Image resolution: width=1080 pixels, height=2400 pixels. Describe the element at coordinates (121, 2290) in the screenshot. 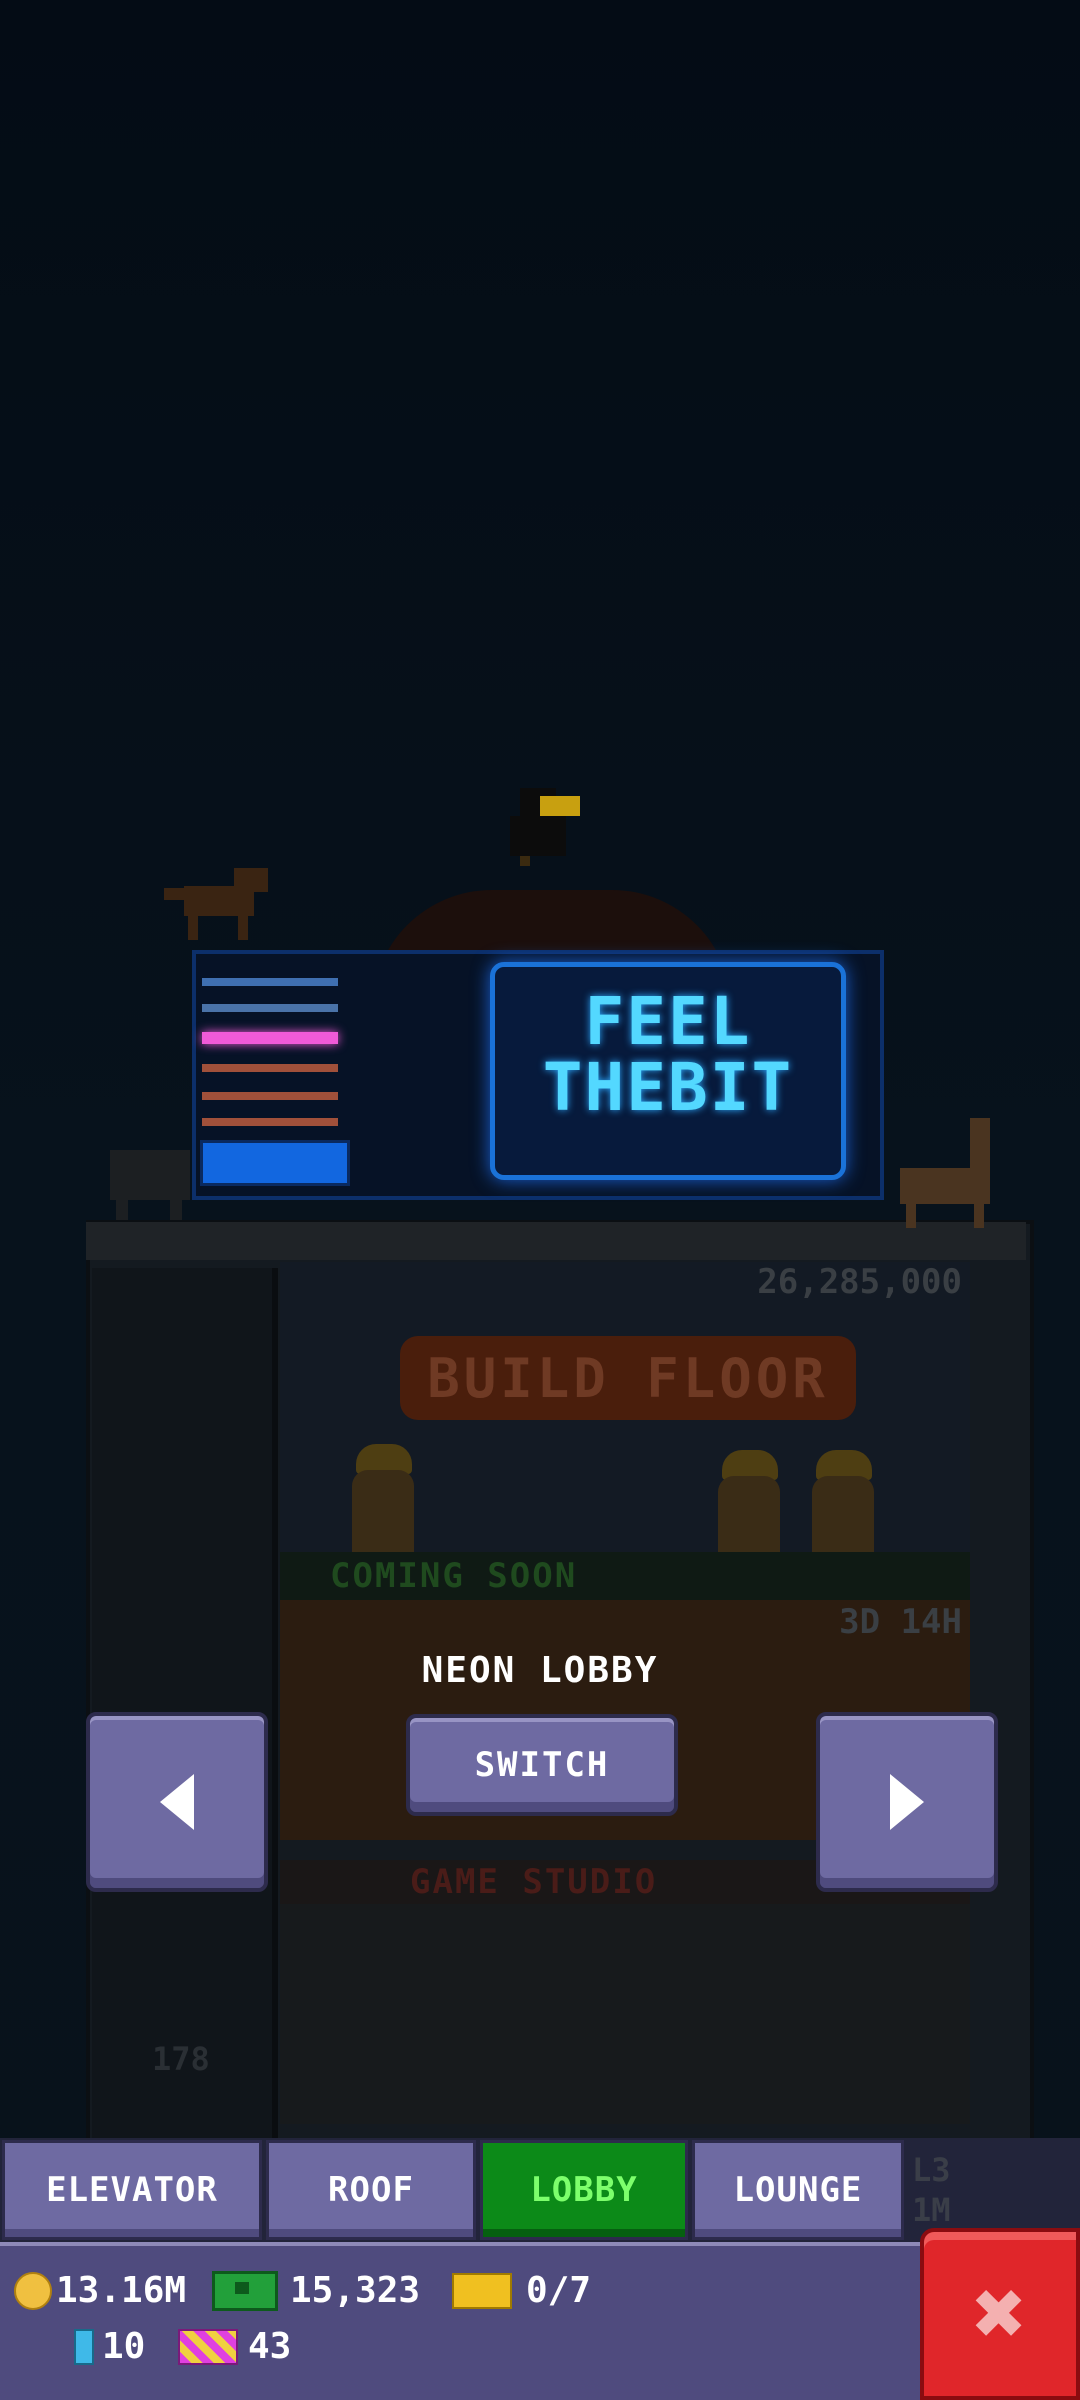

I see `coins-value: 13.16M` at that location.